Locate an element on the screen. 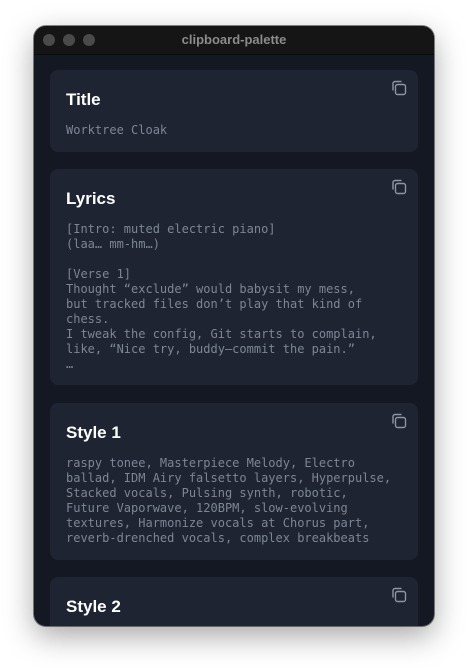 The image size is (468, 668). window-title: clipboard-palette is located at coordinates (234, 39).